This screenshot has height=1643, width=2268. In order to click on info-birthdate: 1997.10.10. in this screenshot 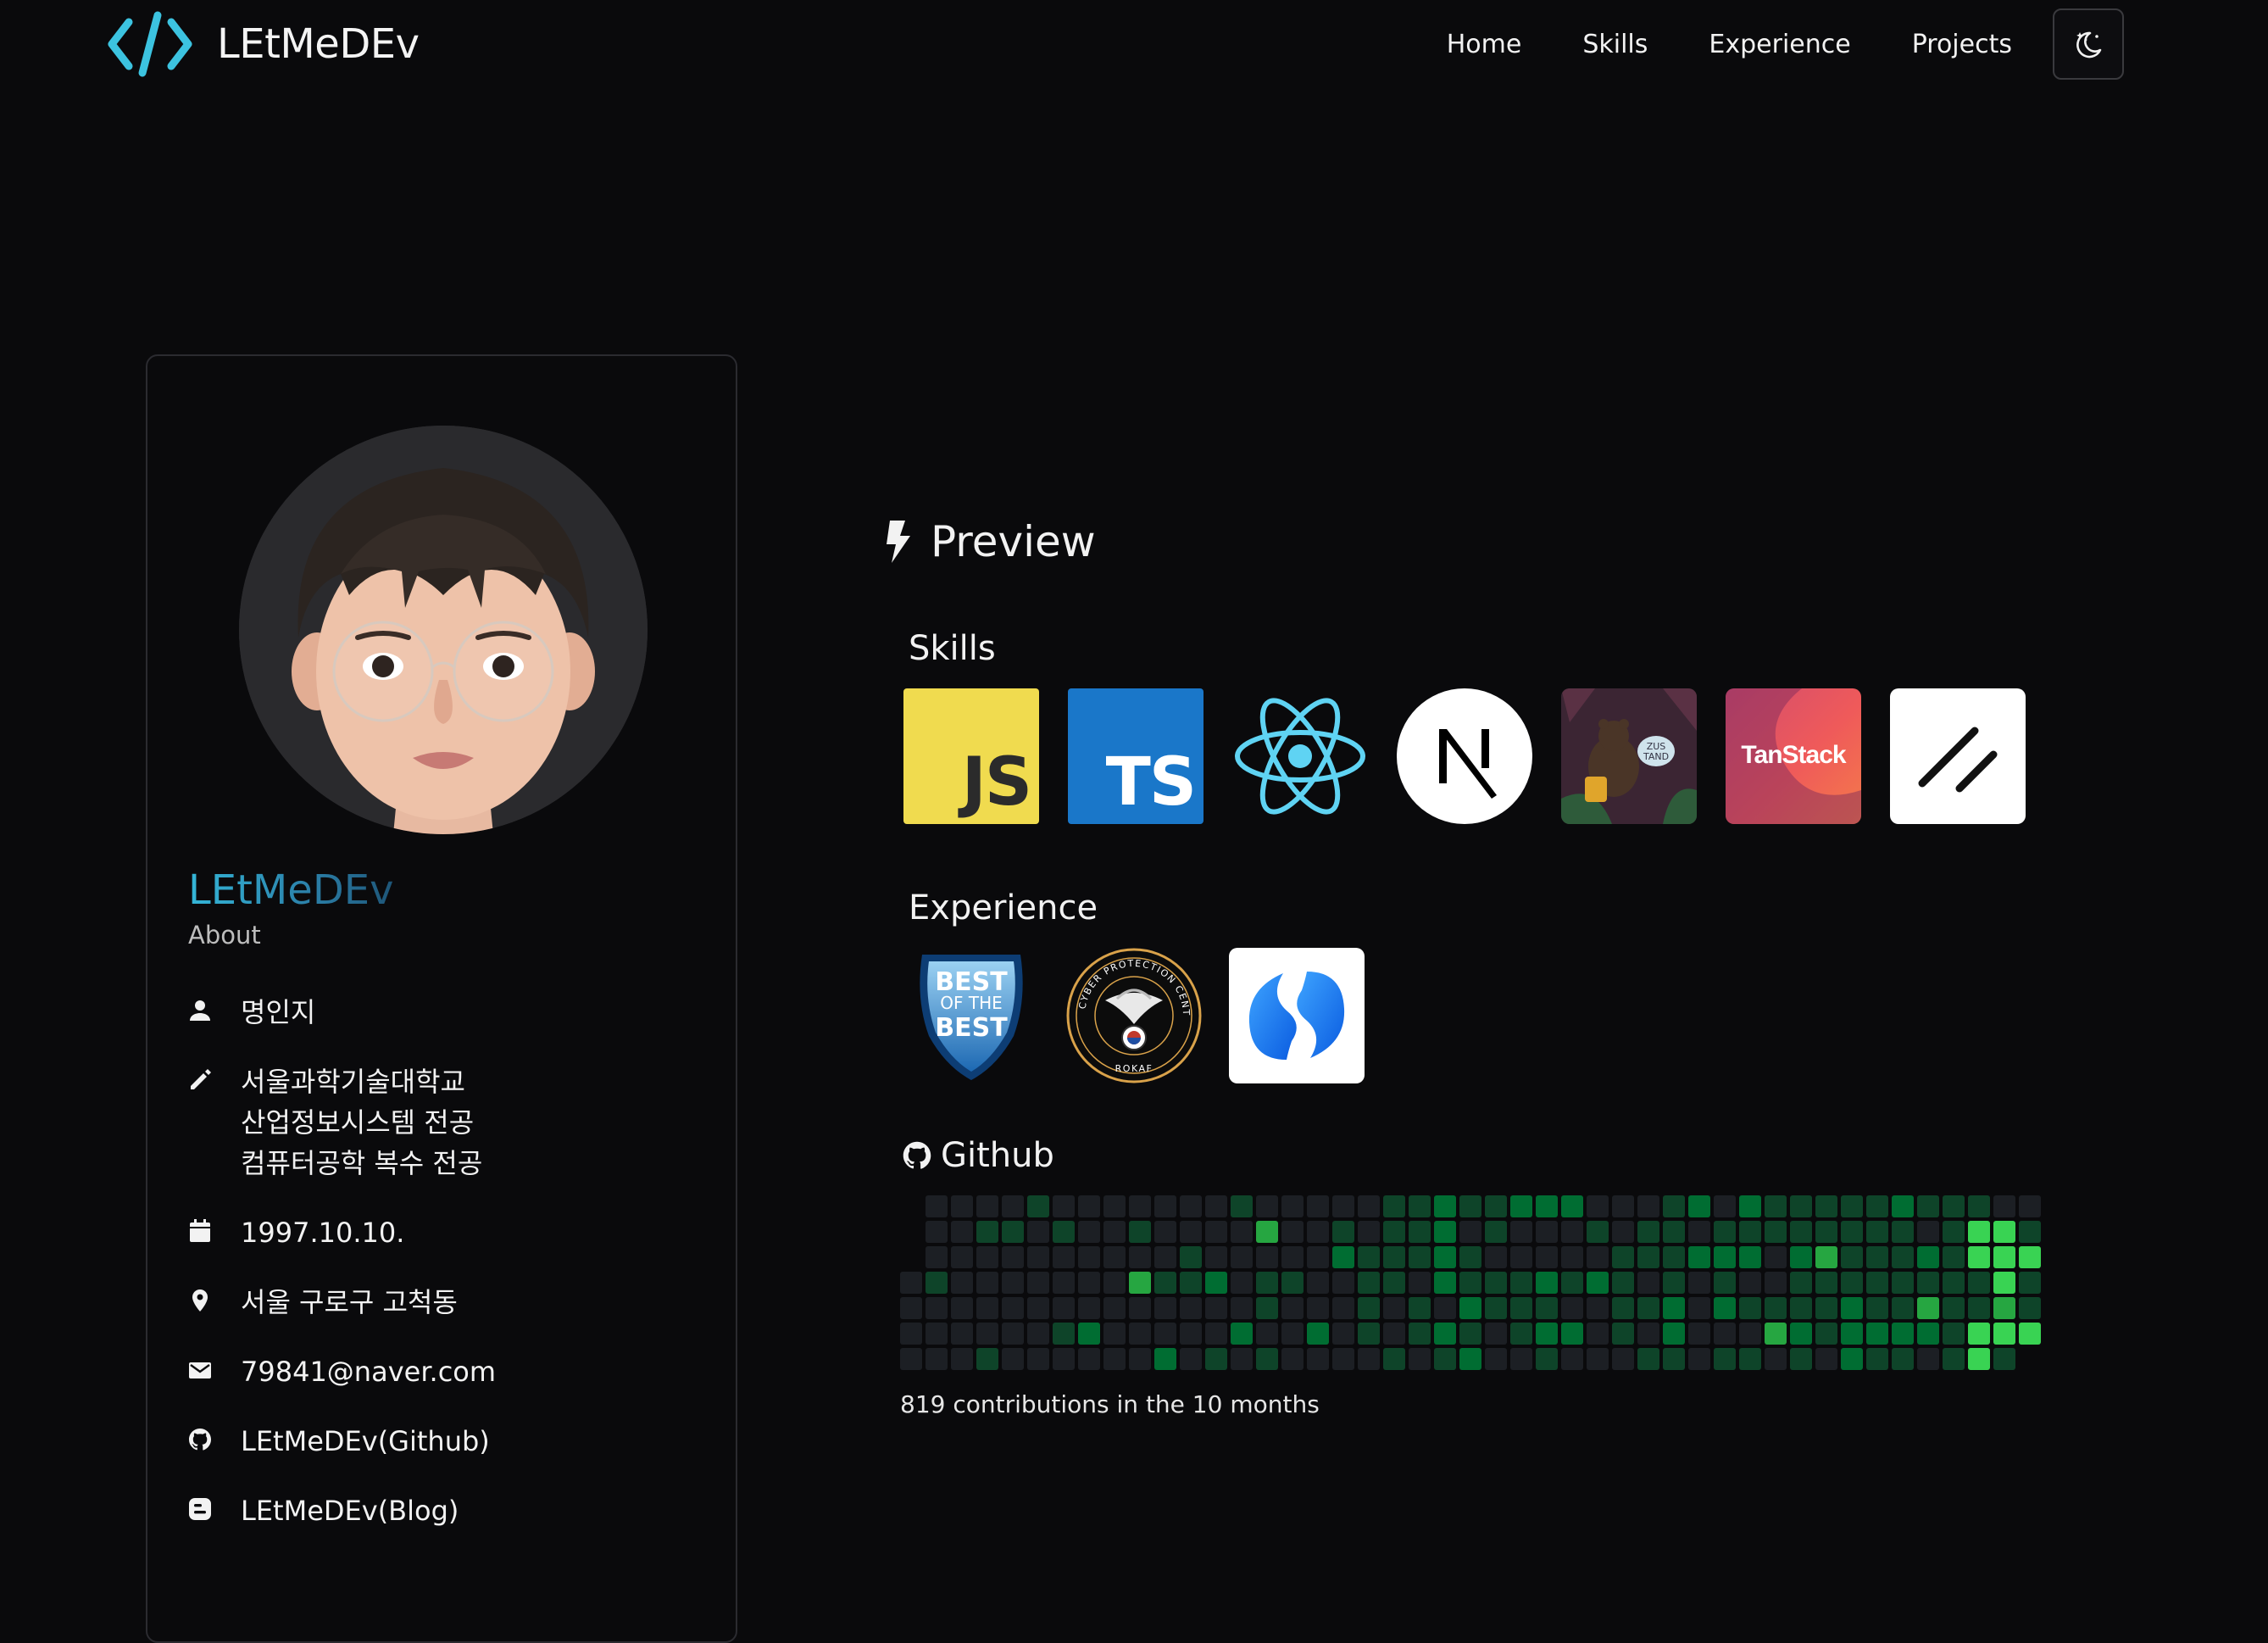, I will do `click(341, 1232)`.